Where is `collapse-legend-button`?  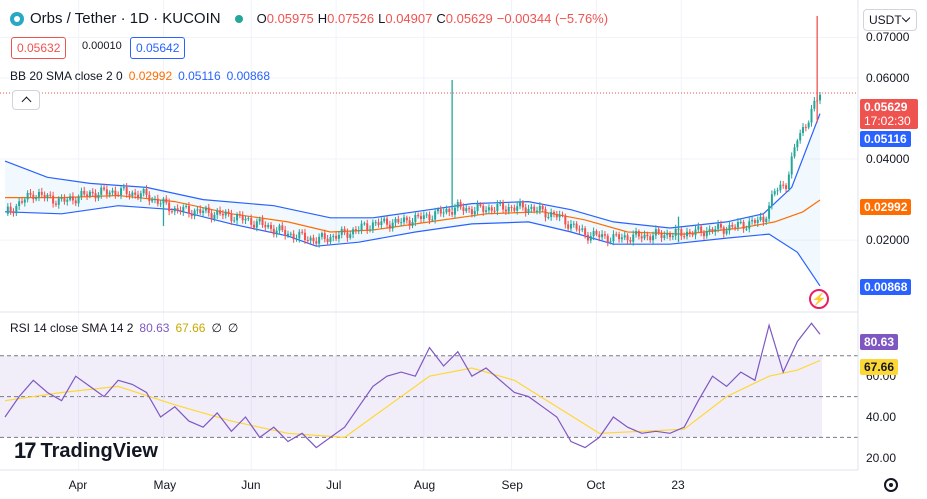 collapse-legend-button is located at coordinates (26, 100).